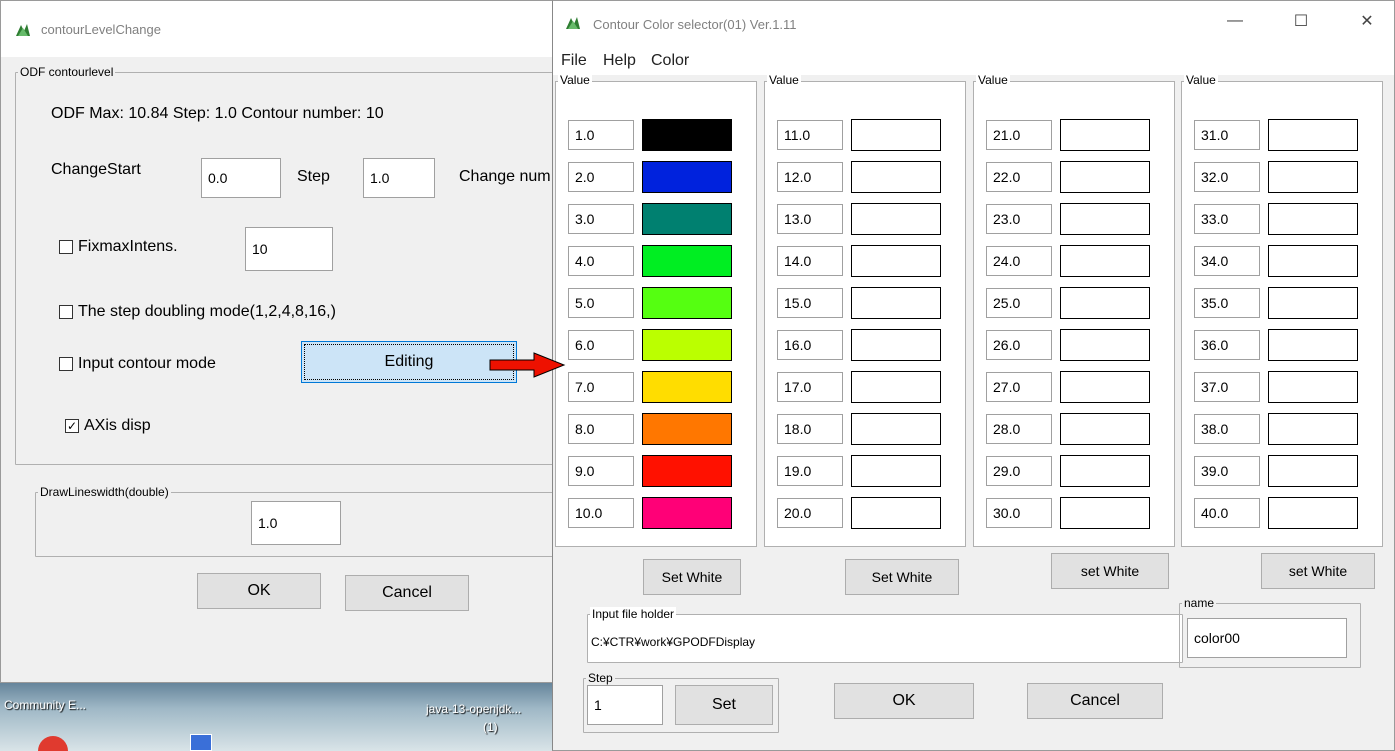 This screenshot has height=751, width=1395. I want to click on value-field: 32.0, so click(1227, 177).